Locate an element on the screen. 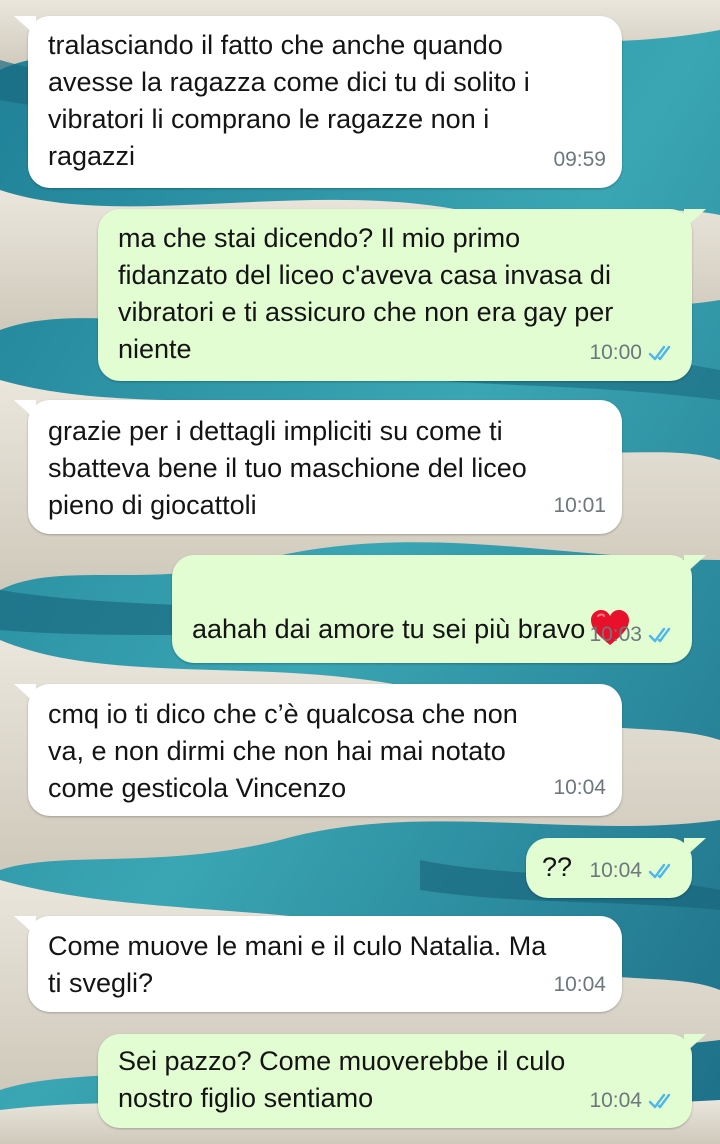 The height and width of the screenshot is (1144, 720). message-bubble-outgoing: ?? 10:04 is located at coordinates (616, 868).